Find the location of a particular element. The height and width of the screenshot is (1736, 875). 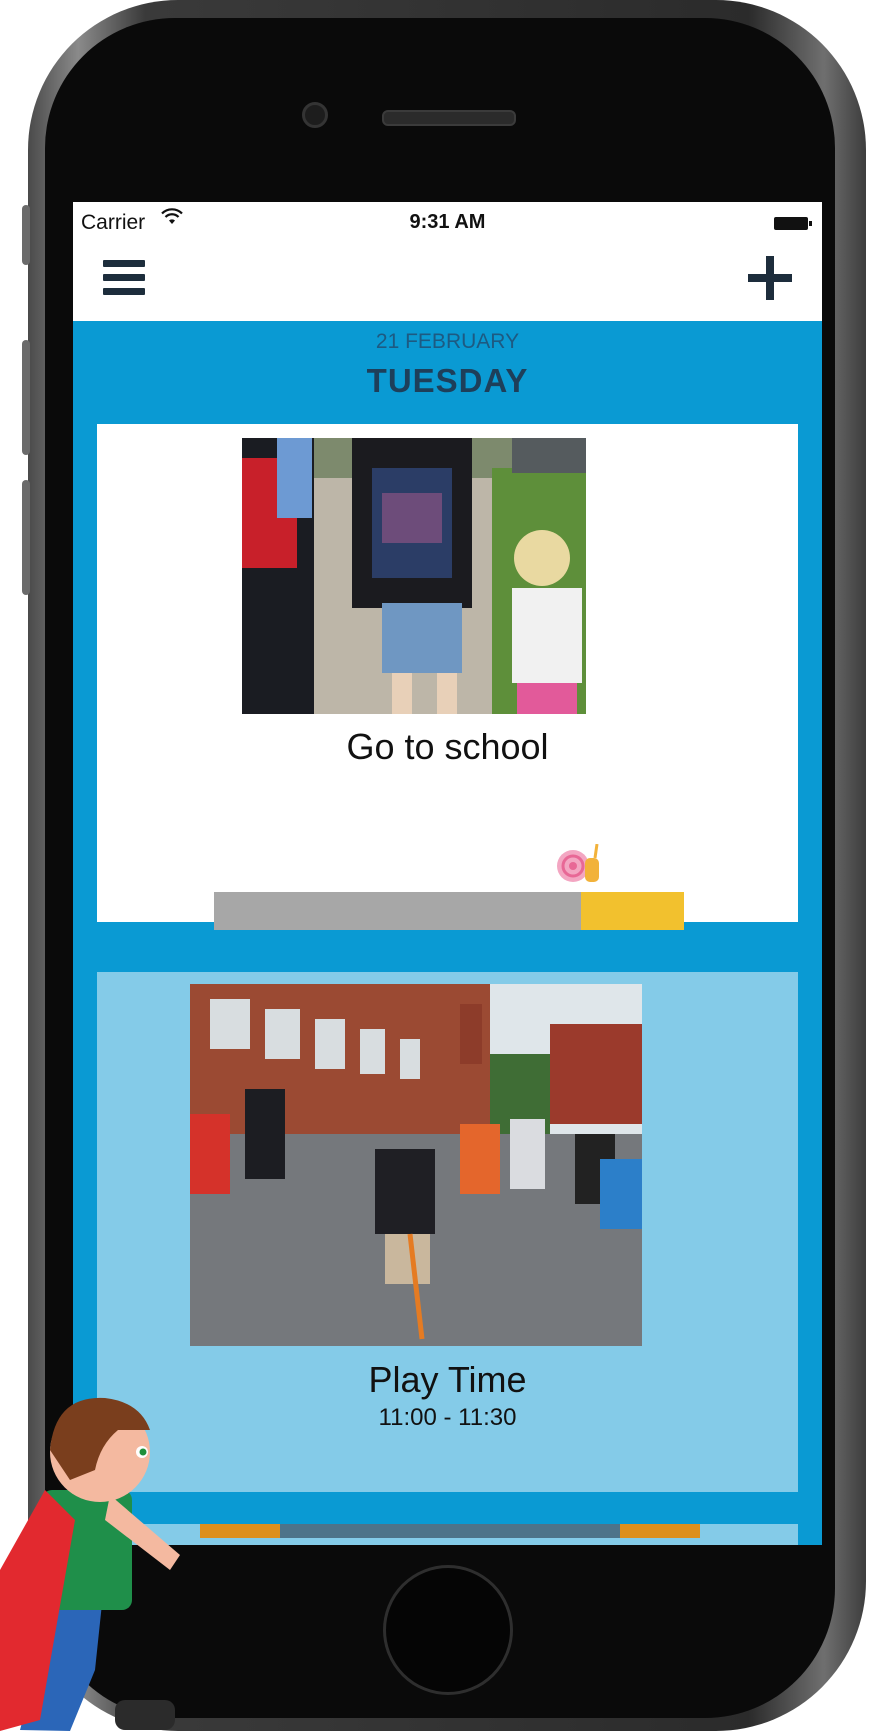

status-time: 9:31 AM is located at coordinates (447, 222).